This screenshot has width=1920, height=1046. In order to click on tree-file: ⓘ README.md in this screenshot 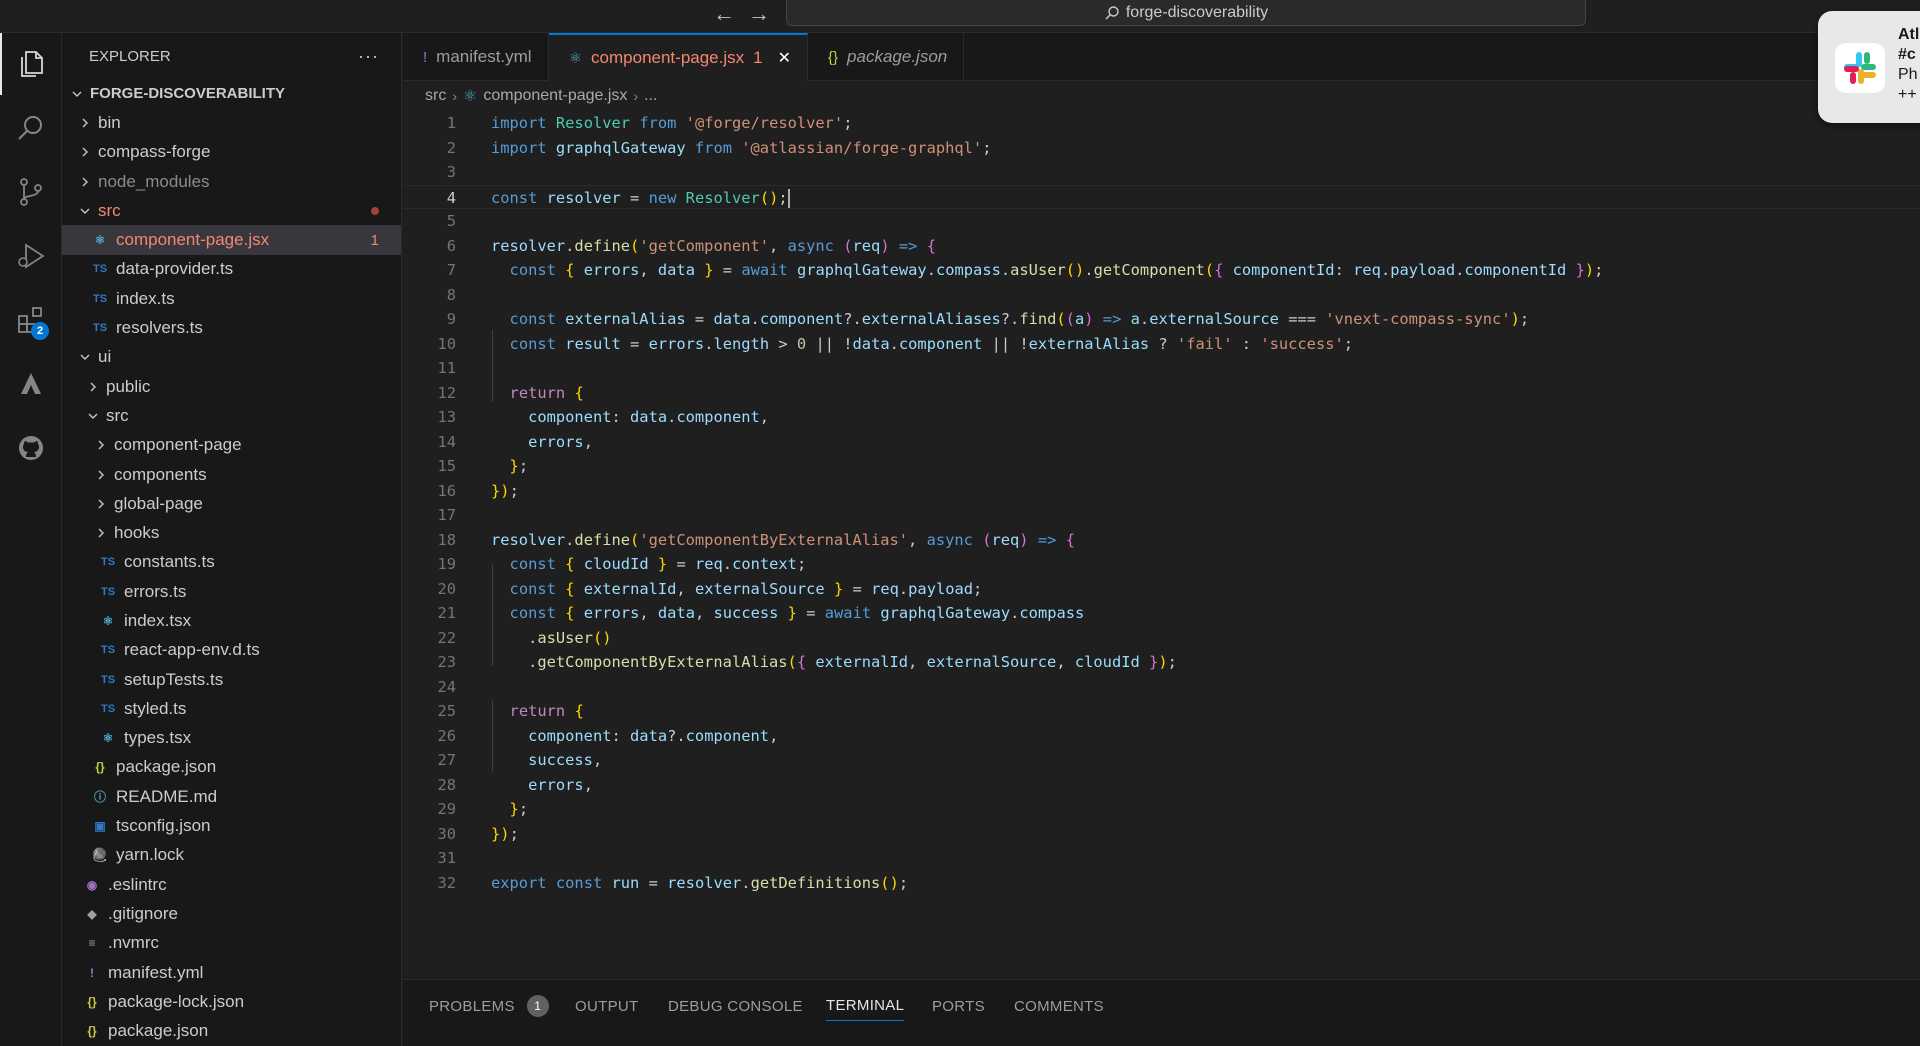, I will do `click(231, 796)`.